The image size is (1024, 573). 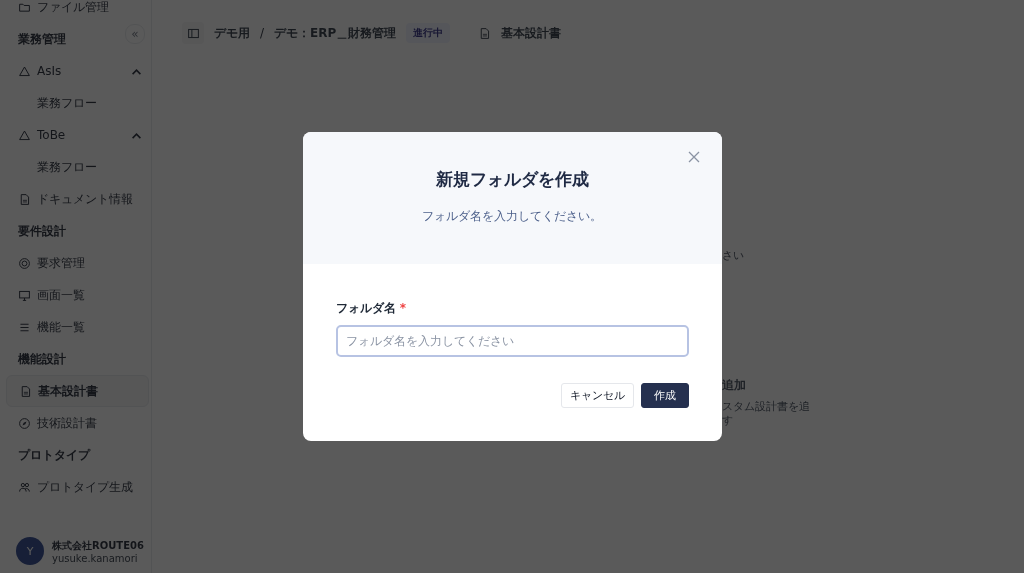 What do you see at coordinates (335, 33) in the screenshot?
I see `breadcrumb-link: デモ：ERP＿財務管理` at bounding box center [335, 33].